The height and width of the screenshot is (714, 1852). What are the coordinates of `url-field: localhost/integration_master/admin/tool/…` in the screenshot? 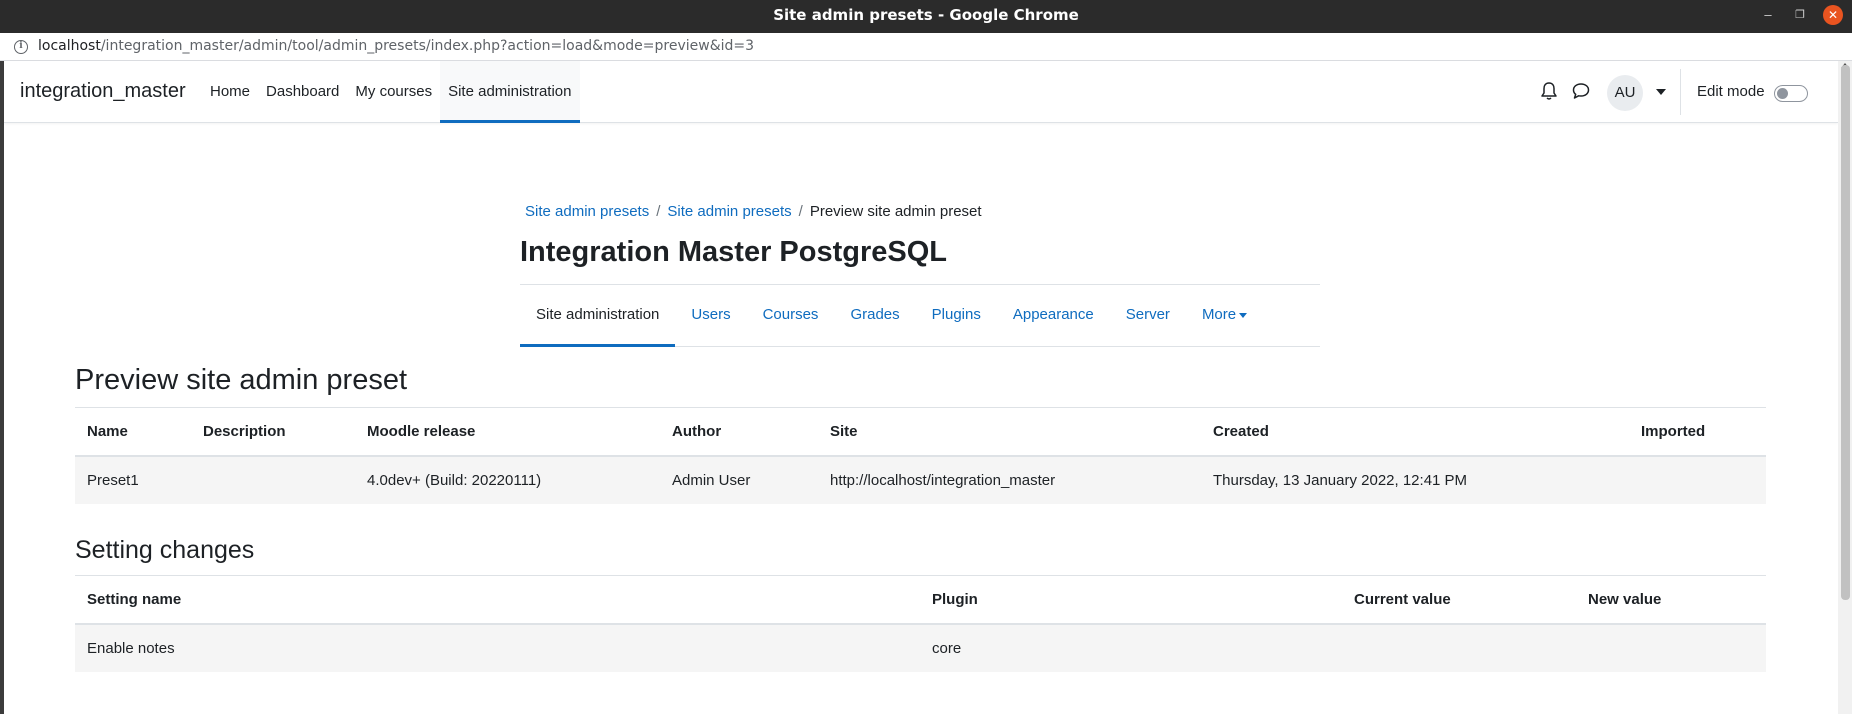 It's located at (396, 46).